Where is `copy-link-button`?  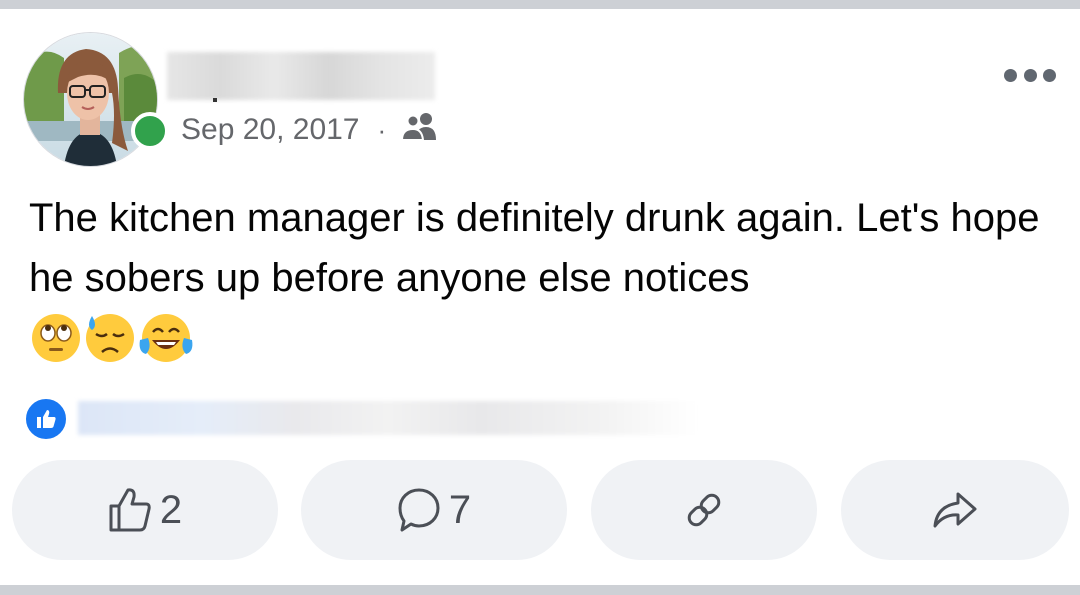
copy-link-button is located at coordinates (704, 510).